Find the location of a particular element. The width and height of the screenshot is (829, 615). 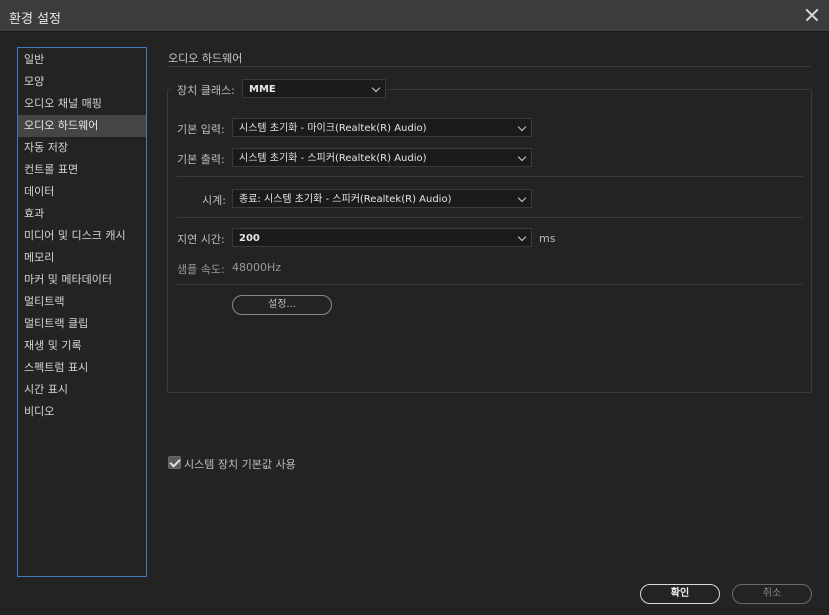

section-divider is located at coordinates (489, 66).